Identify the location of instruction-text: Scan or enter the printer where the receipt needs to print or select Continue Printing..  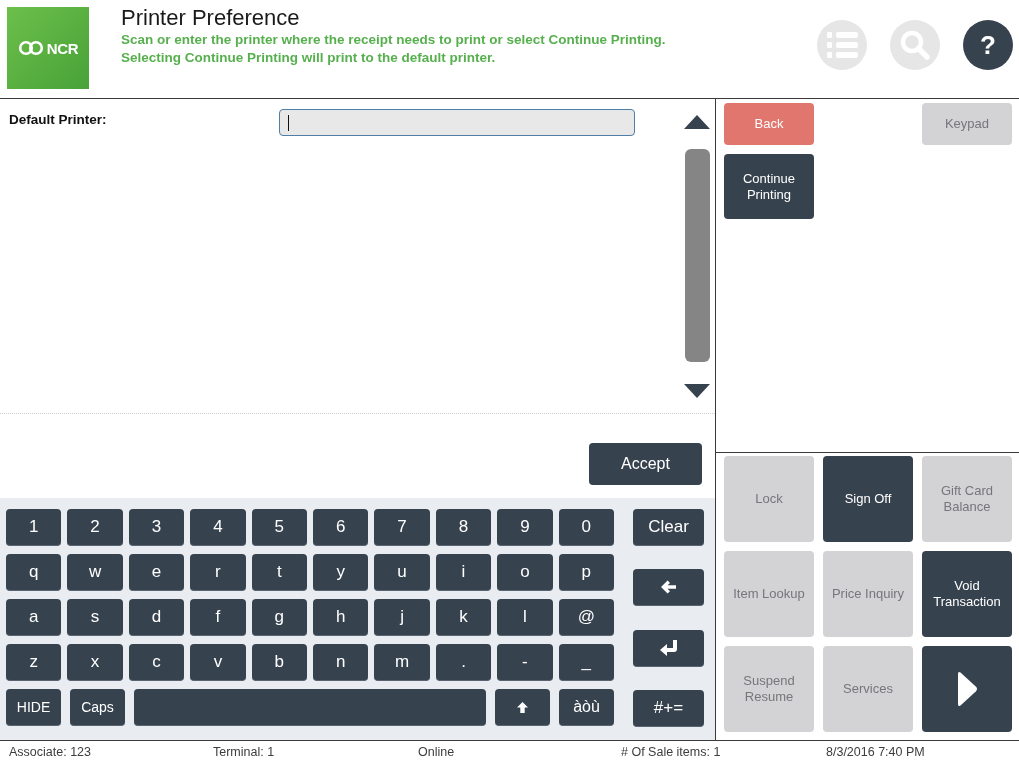
(393, 40).